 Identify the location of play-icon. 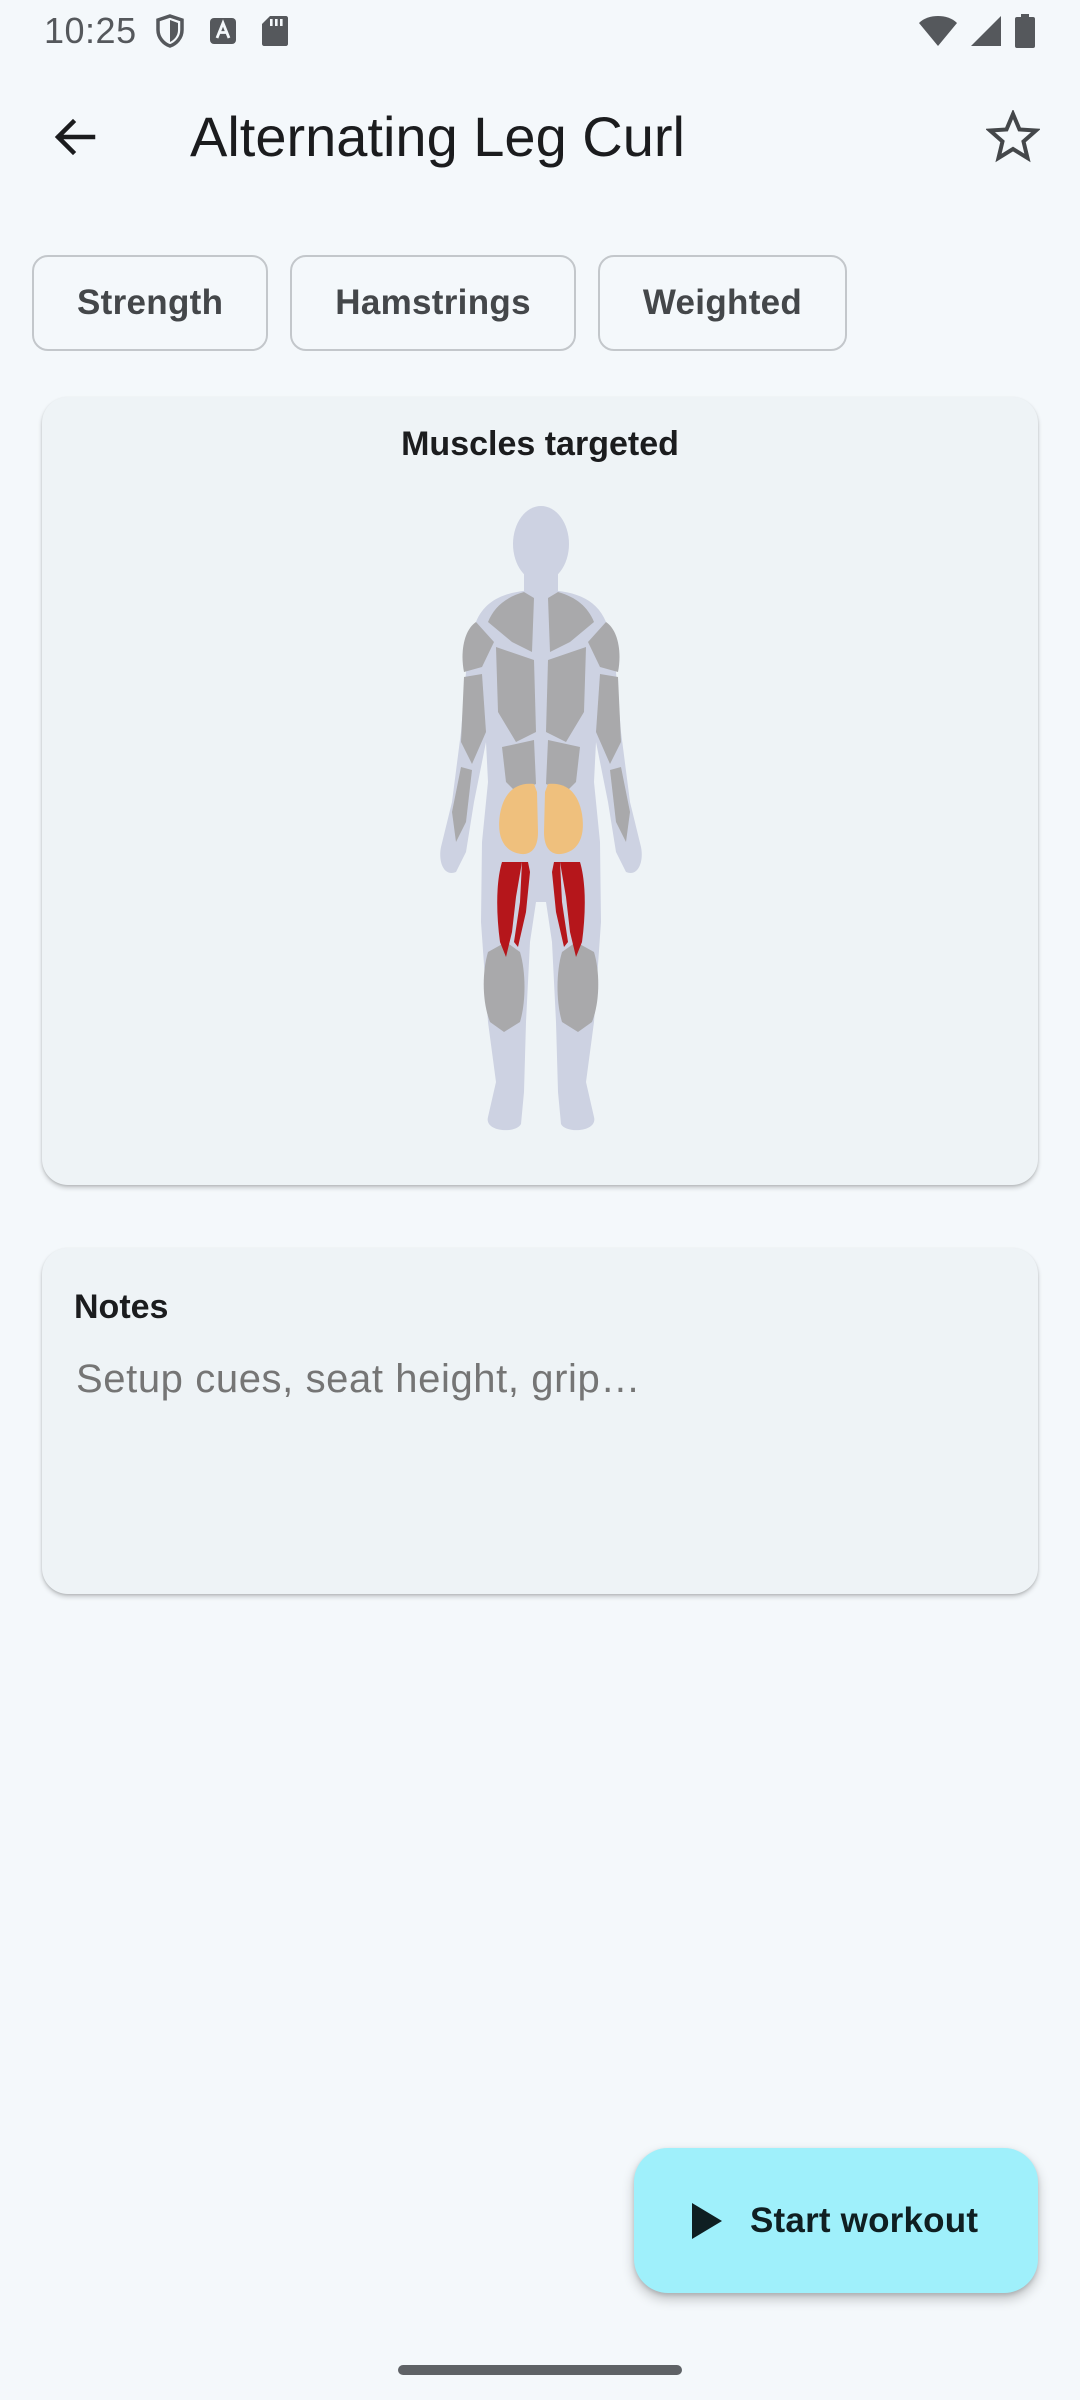
(707, 2220).